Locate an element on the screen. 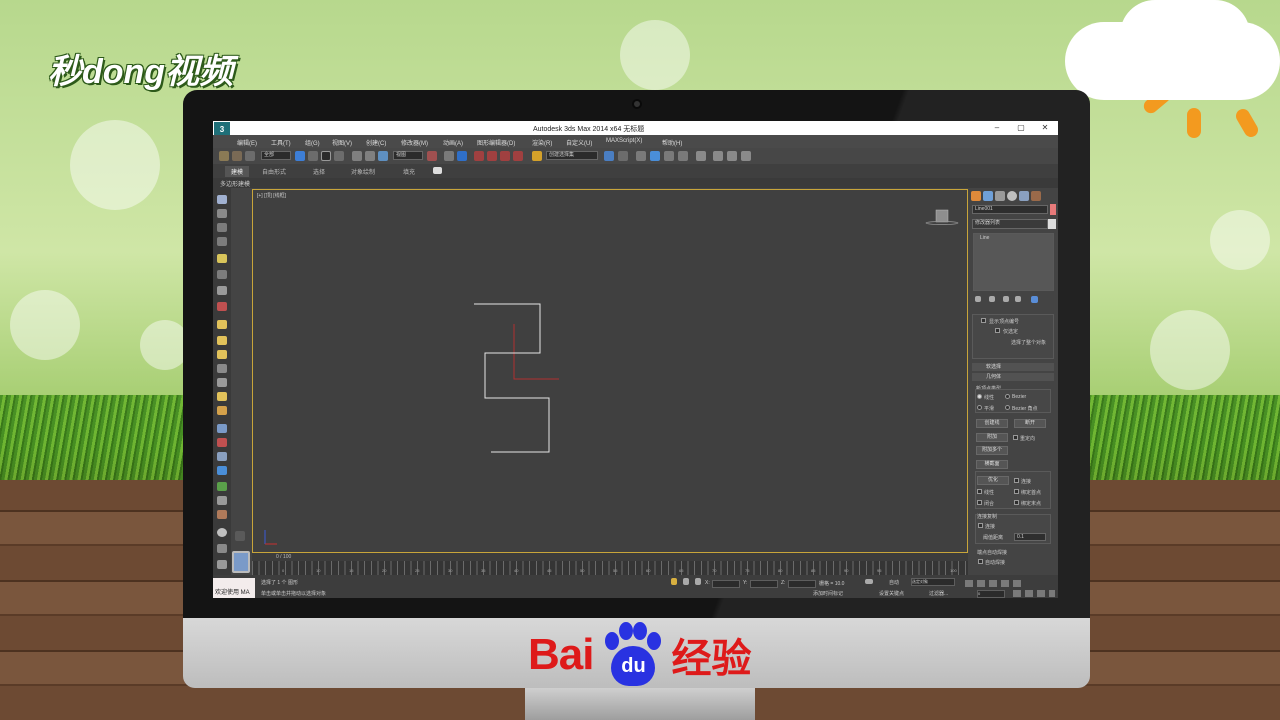 This screenshot has width=1280, height=720. display-panel-icon is located at coordinates (1024, 196).